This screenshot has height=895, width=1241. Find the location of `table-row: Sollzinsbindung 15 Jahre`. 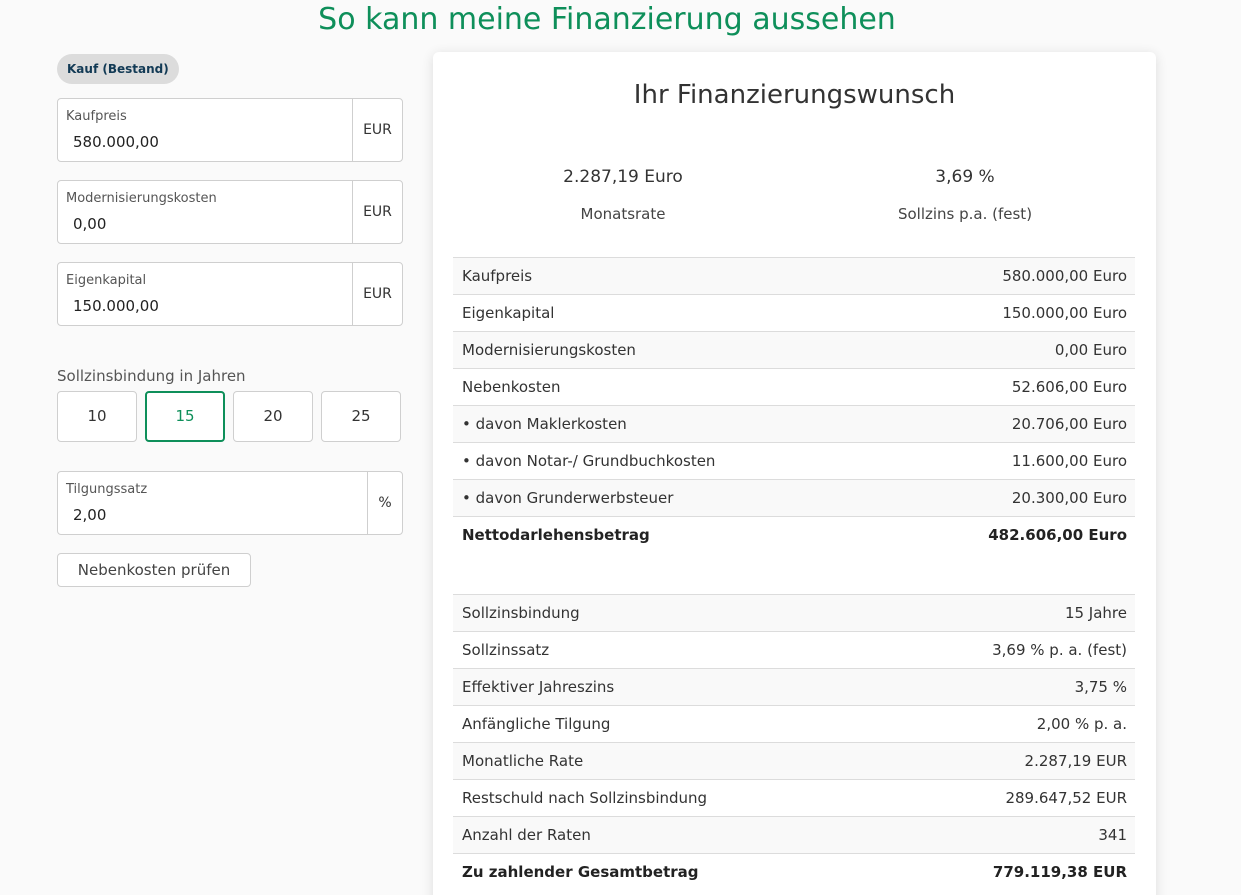

table-row: Sollzinsbindung 15 Jahre is located at coordinates (794, 612).